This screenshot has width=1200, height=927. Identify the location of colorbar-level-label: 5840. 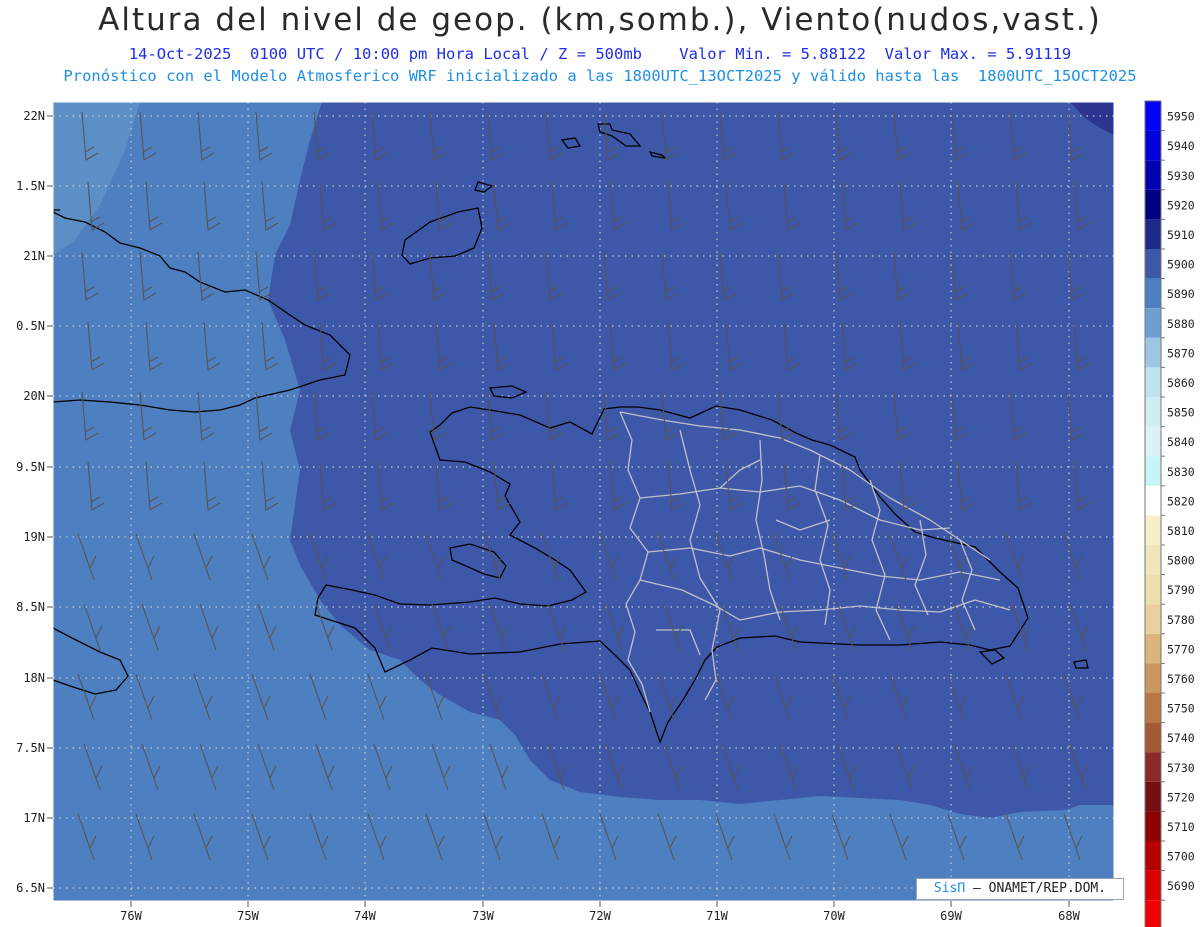
(1181, 442).